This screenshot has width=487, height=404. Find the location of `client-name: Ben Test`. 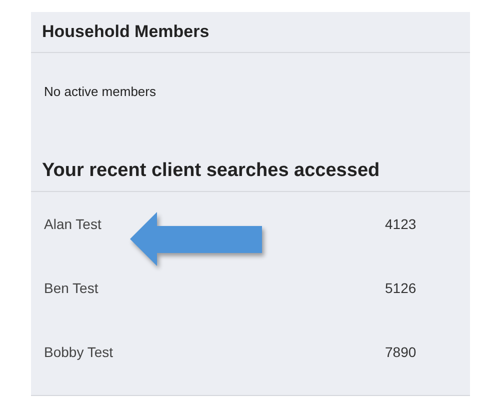

client-name: Ben Test is located at coordinates (214, 288).